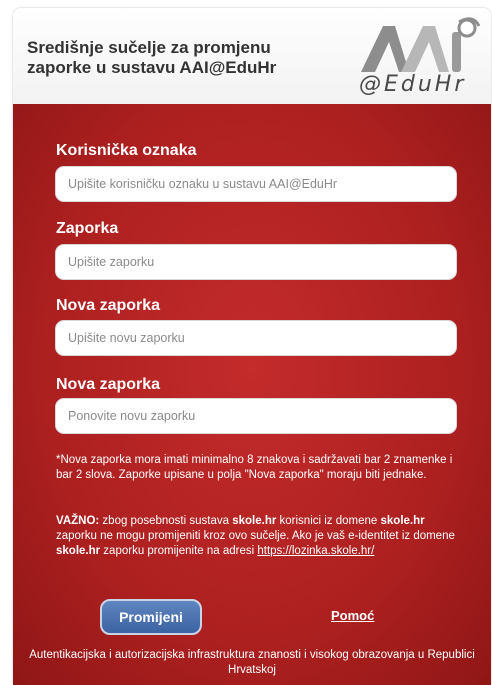 The image size is (492, 685). Describe the element at coordinates (352, 615) in the screenshot. I see `help-link: Pomoć` at that location.